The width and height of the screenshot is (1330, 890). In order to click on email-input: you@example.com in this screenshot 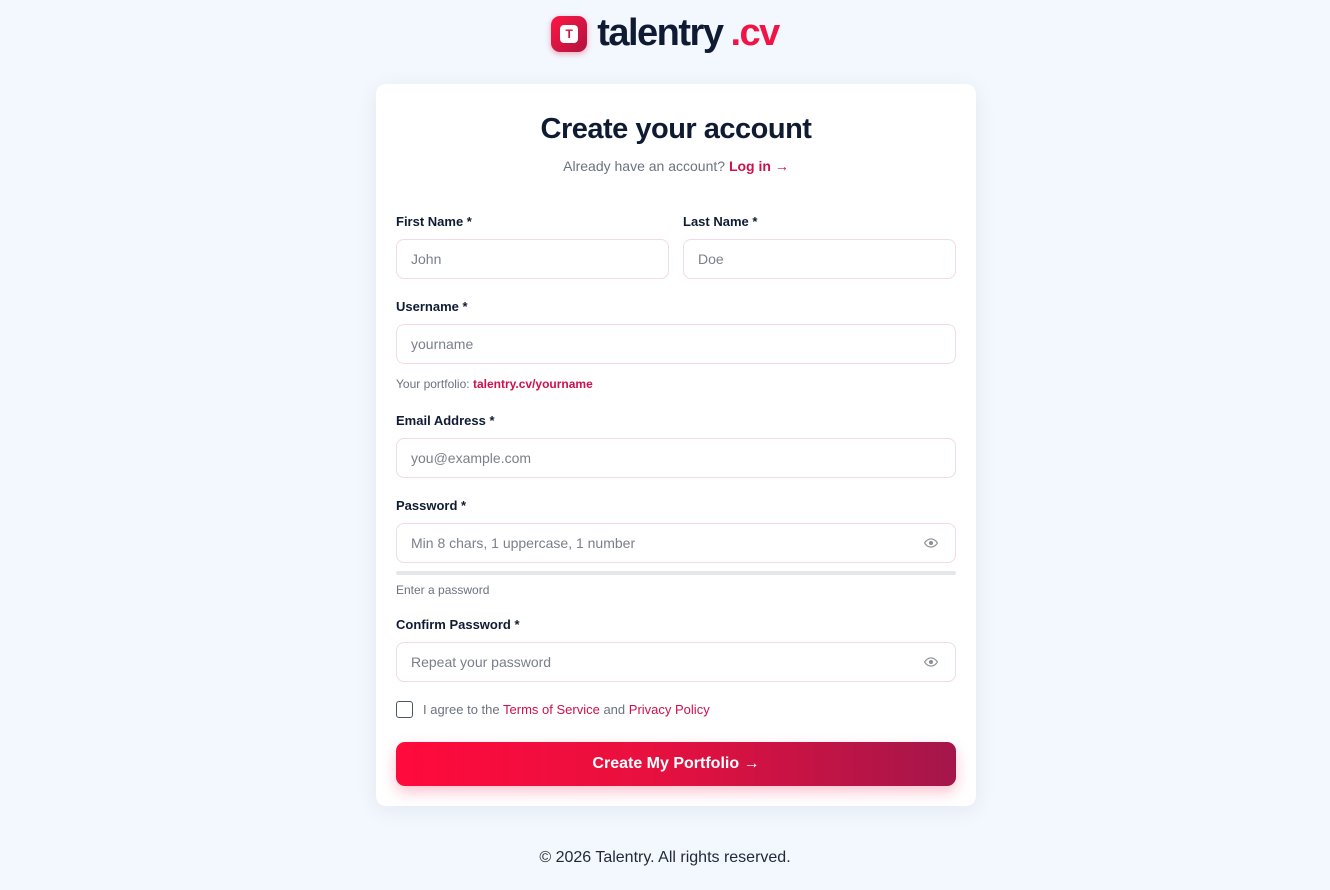, I will do `click(676, 458)`.